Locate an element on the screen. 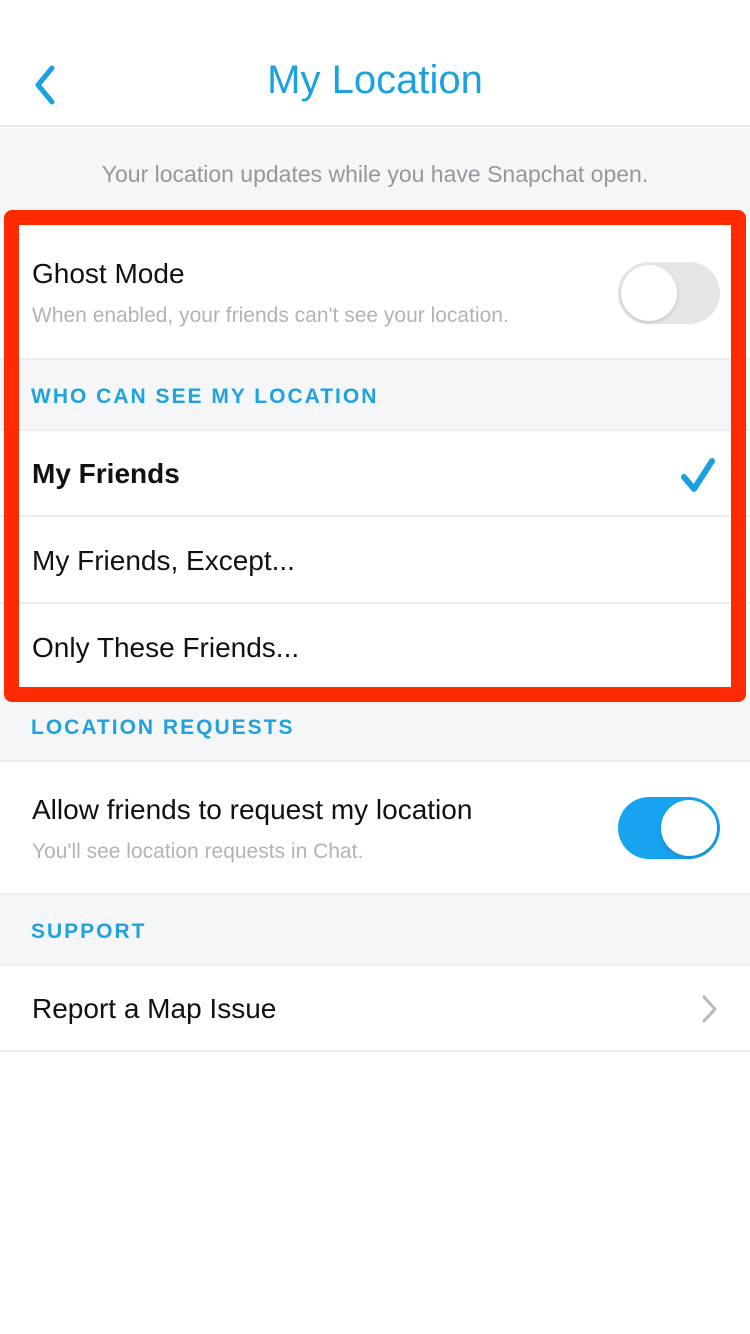 Image resolution: width=750 pixels, height=1334 pixels. report-map-issue-label: Report a Map Issue is located at coordinates (154, 1008).